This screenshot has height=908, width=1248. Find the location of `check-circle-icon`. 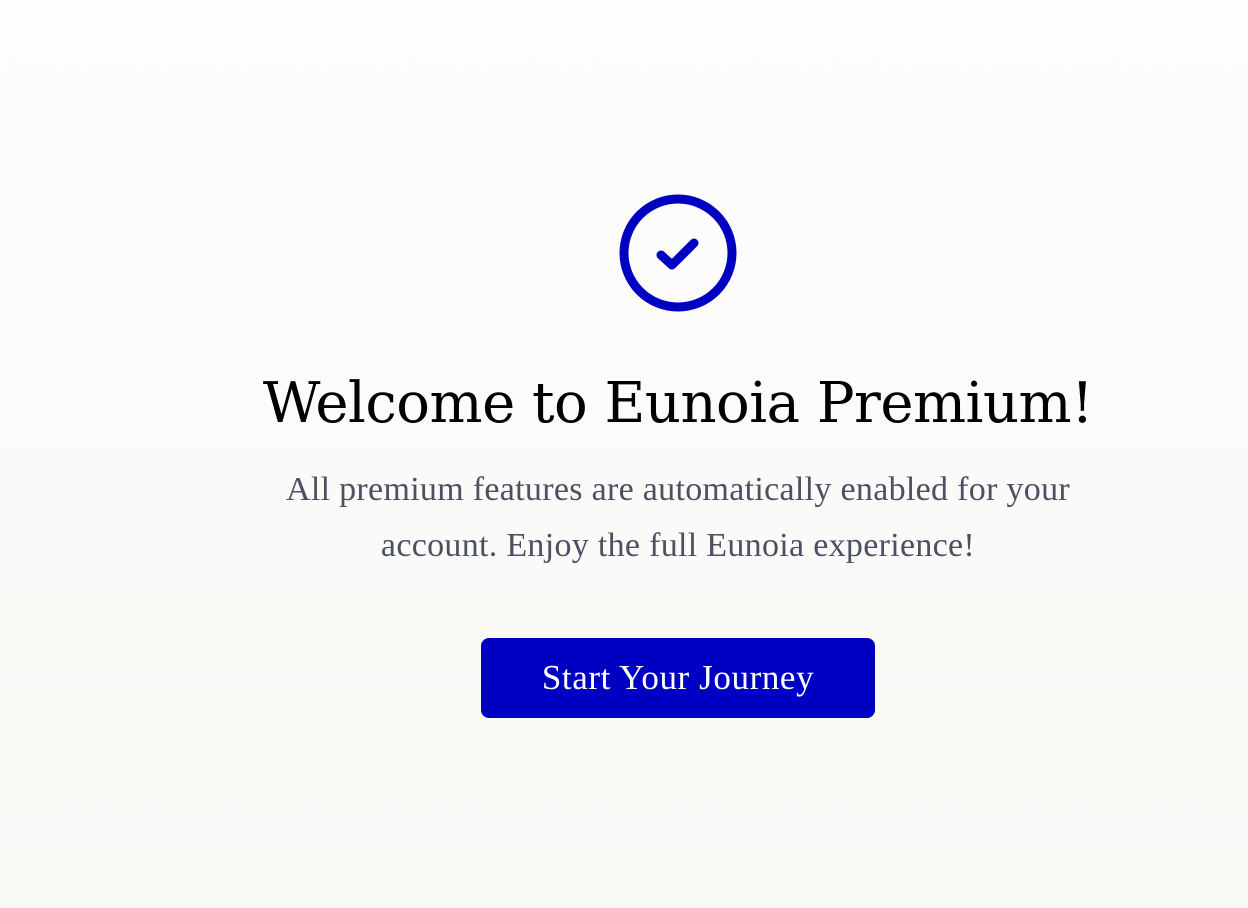

check-circle-icon is located at coordinates (678, 253).